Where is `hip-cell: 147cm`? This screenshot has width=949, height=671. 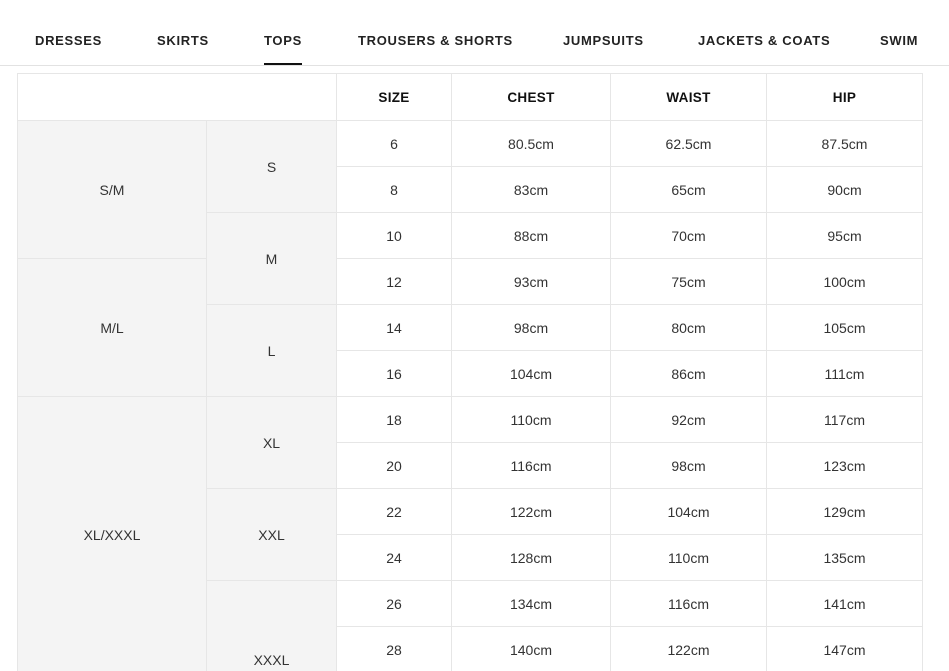 hip-cell: 147cm is located at coordinates (844, 648).